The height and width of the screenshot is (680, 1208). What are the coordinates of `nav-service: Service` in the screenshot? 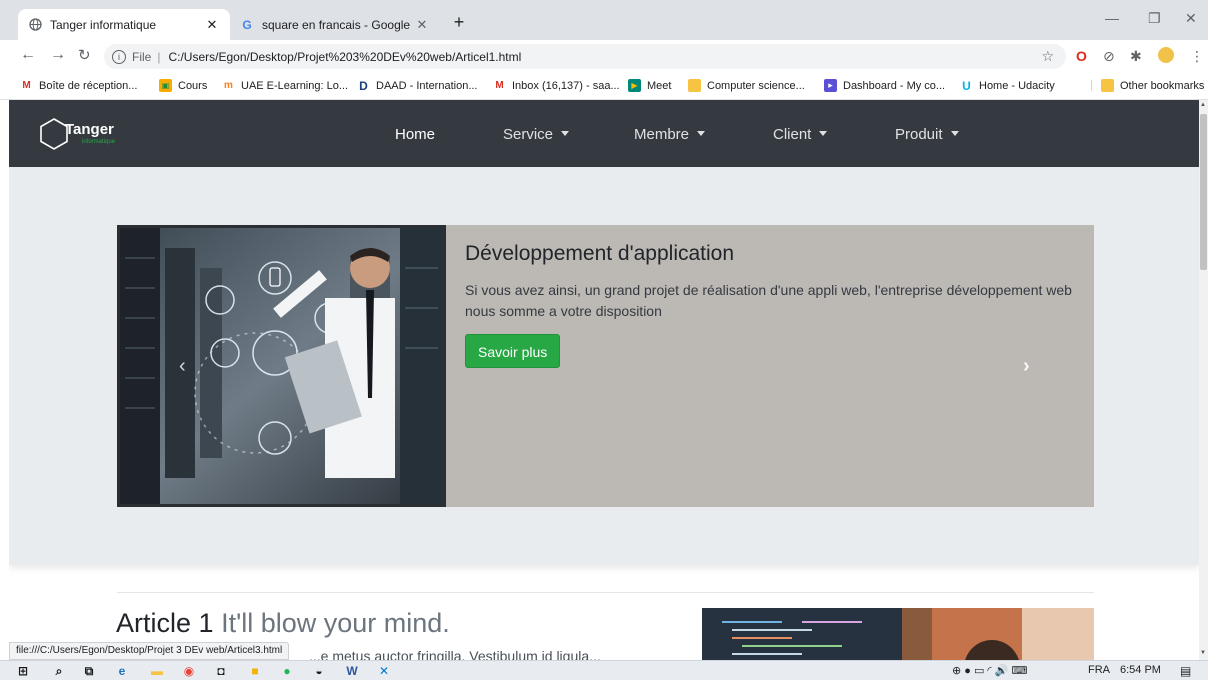 It's located at (536, 134).